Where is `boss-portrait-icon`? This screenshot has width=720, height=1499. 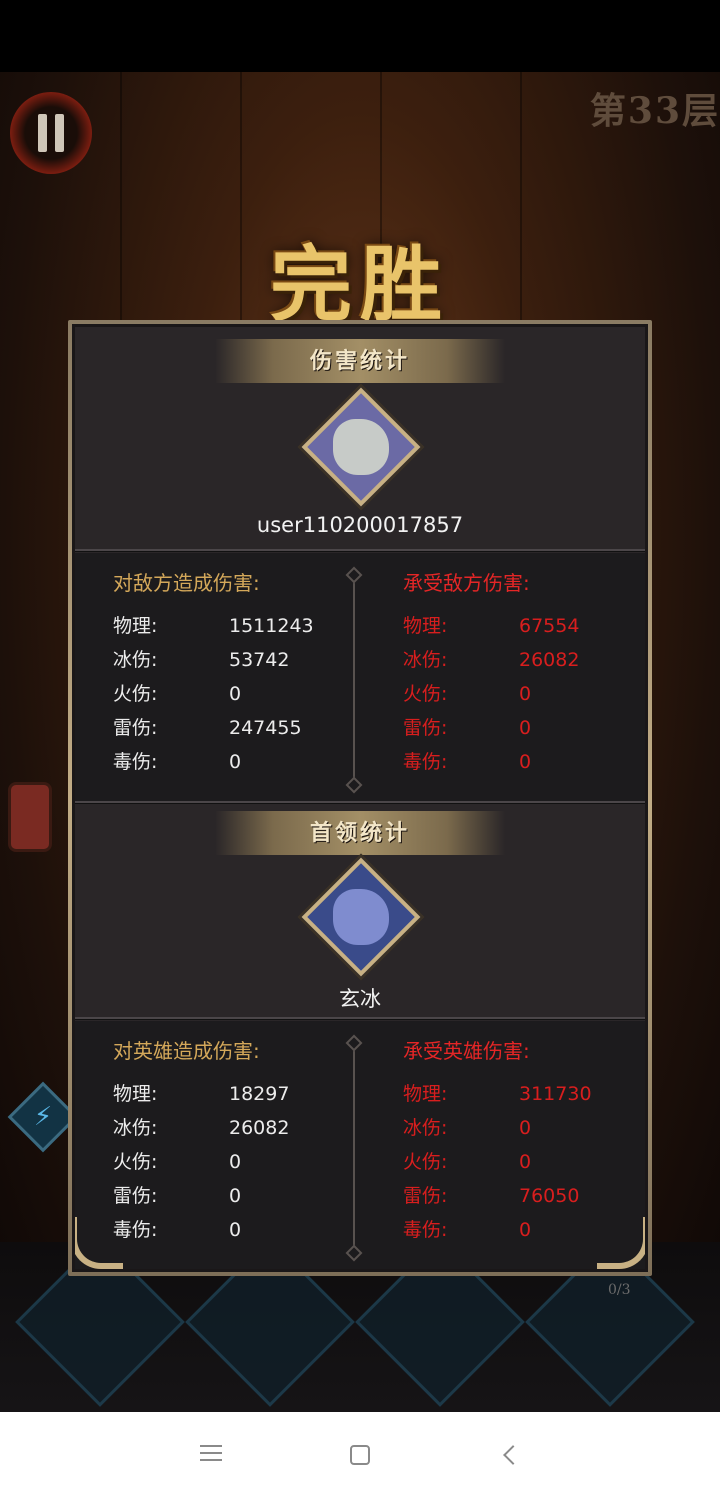
boss-portrait-icon is located at coordinates (361, 917).